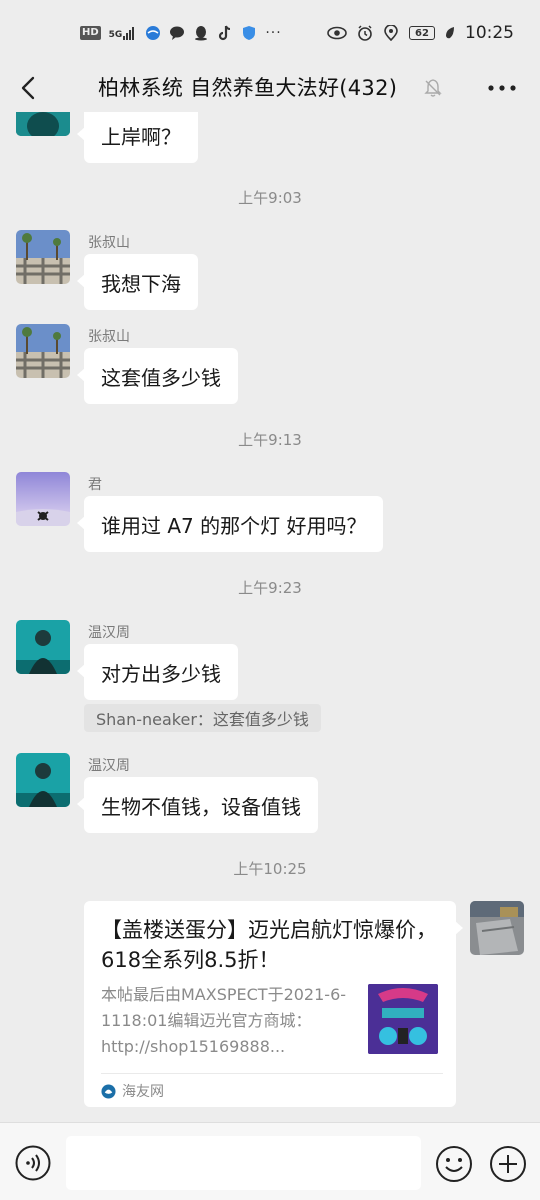 This screenshot has width=540, height=1200. What do you see at coordinates (450, 33) in the screenshot?
I see `charging-leaf-icon` at bounding box center [450, 33].